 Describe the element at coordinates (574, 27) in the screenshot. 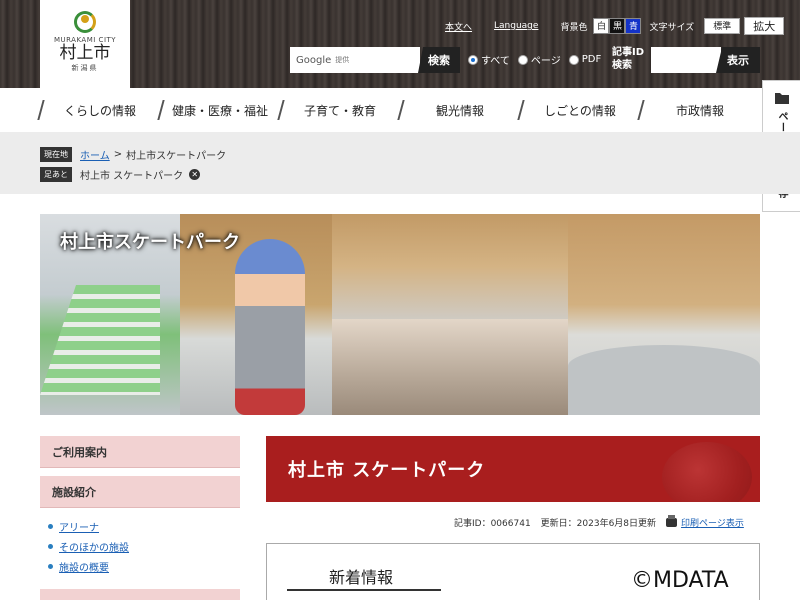

I see `bg-color-label: 背景色` at that location.